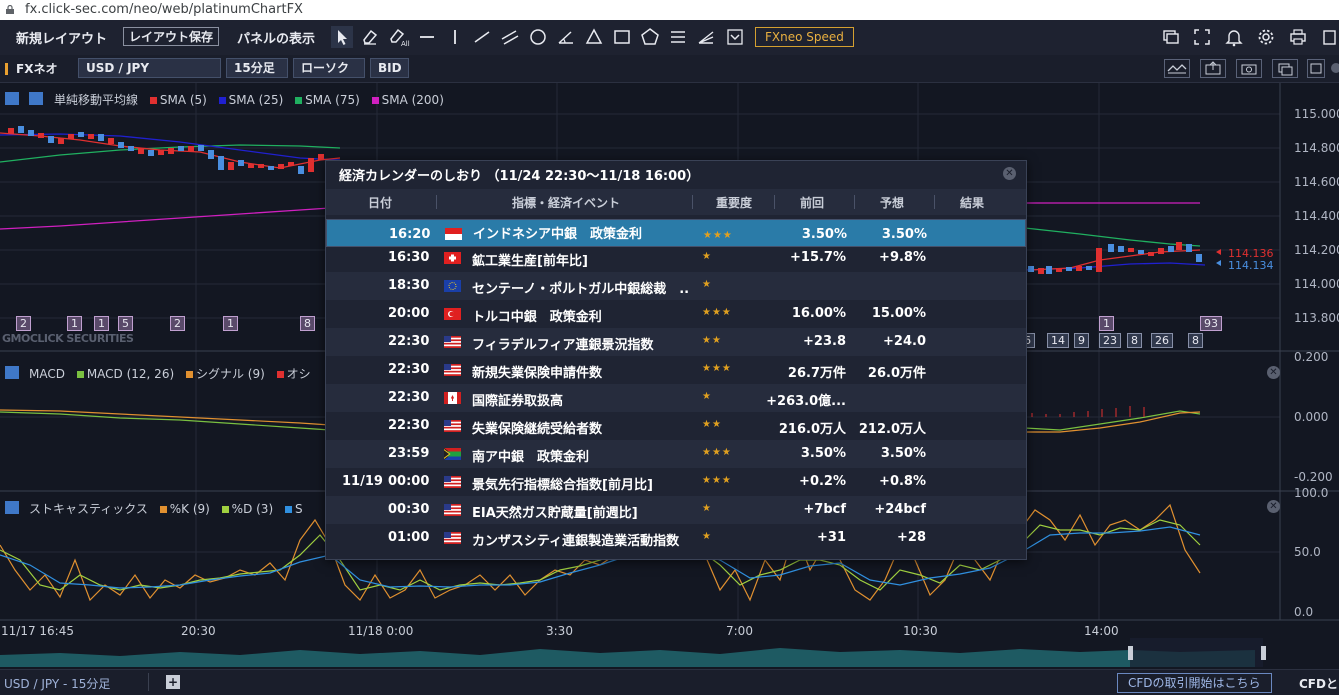 The height and width of the screenshot is (695, 1339). What do you see at coordinates (1162, 340) in the screenshot?
I see `event-count-badge: 26` at bounding box center [1162, 340].